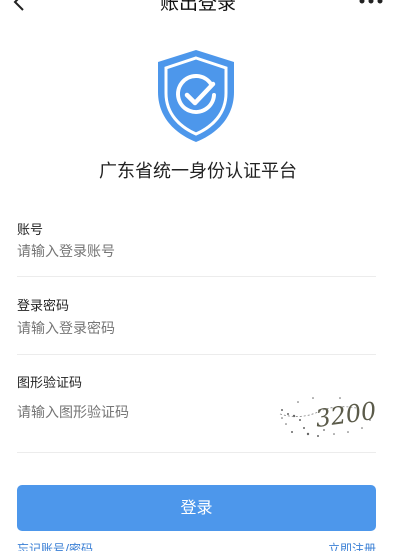 This screenshot has width=396, height=551. Describe the element at coordinates (196, 452) in the screenshot. I see `captcha-divider` at that location.